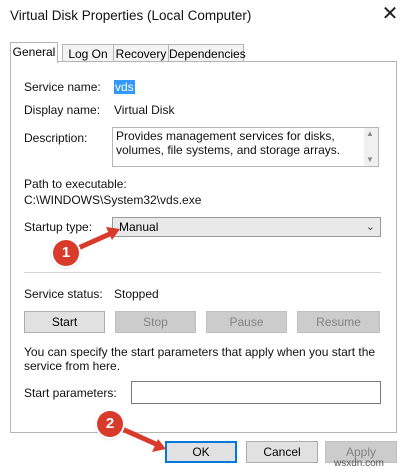 The image size is (408, 473). What do you see at coordinates (110, 424) in the screenshot?
I see `annotation-badge-2: 2` at bounding box center [110, 424].